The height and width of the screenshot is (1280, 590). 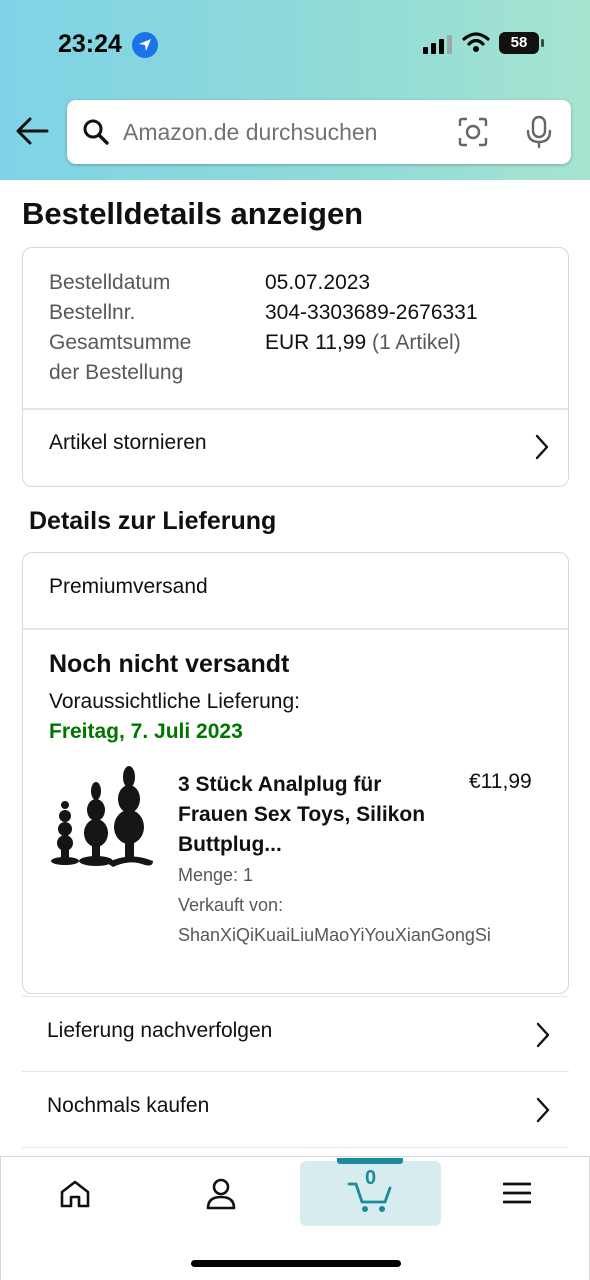 I want to click on cart-count: 0, so click(x=371, y=1178).